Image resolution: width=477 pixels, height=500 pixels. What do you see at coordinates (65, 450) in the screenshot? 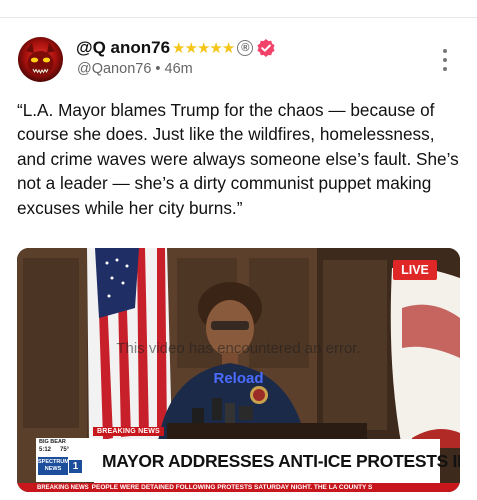
I see `station-temp: 75°` at bounding box center [65, 450].